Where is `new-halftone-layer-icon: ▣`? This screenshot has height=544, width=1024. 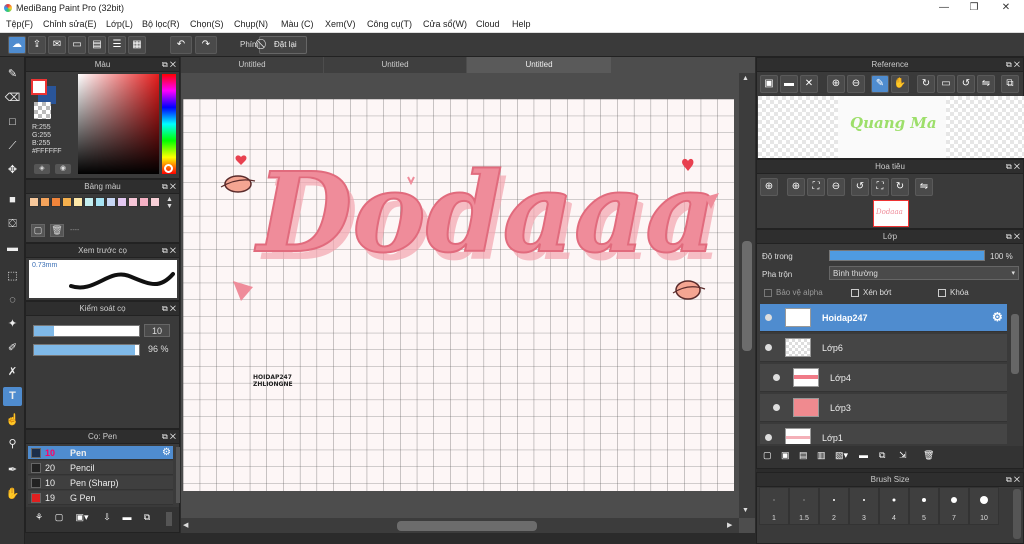
new-halftone-layer-icon: ▣ is located at coordinates (785, 455).